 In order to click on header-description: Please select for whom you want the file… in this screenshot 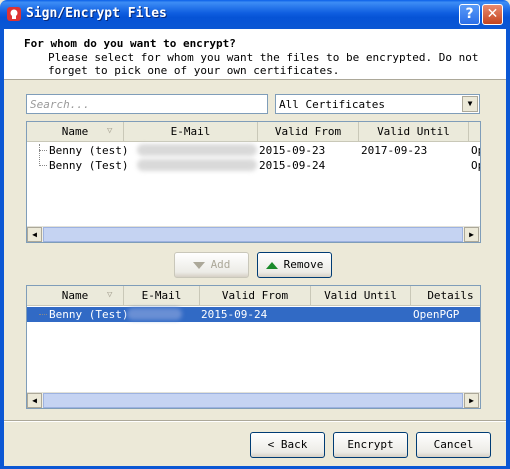, I will do `click(263, 64)`.